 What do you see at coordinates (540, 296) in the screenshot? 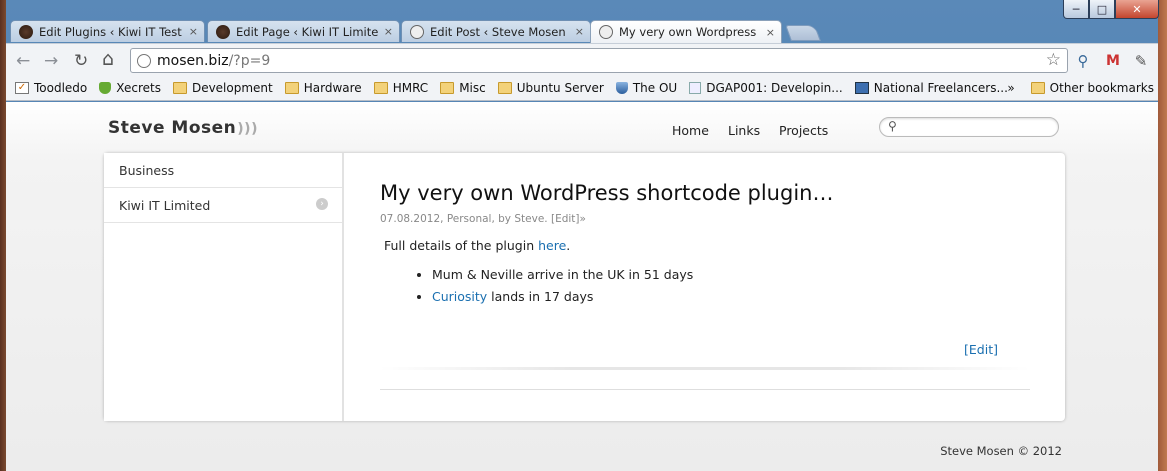
I see `list-item-text: lands in 17 days` at bounding box center [540, 296].